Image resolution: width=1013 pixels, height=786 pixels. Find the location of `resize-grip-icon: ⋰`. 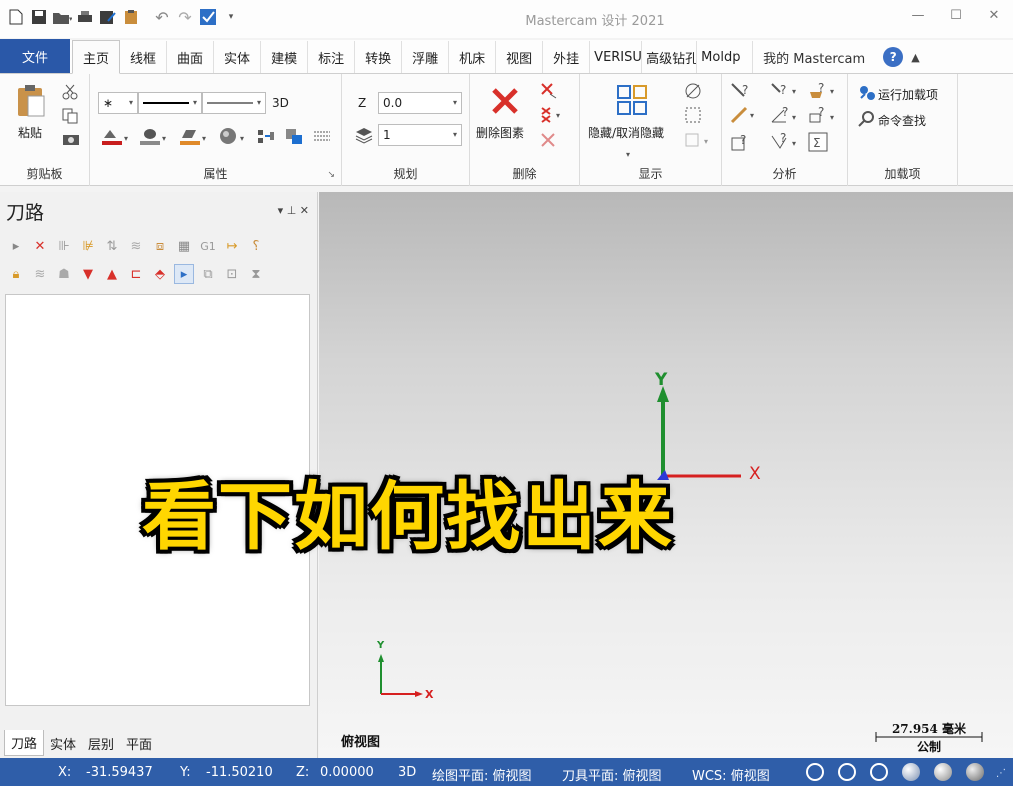

resize-grip-icon: ⋰ is located at coordinates (1001, 773).